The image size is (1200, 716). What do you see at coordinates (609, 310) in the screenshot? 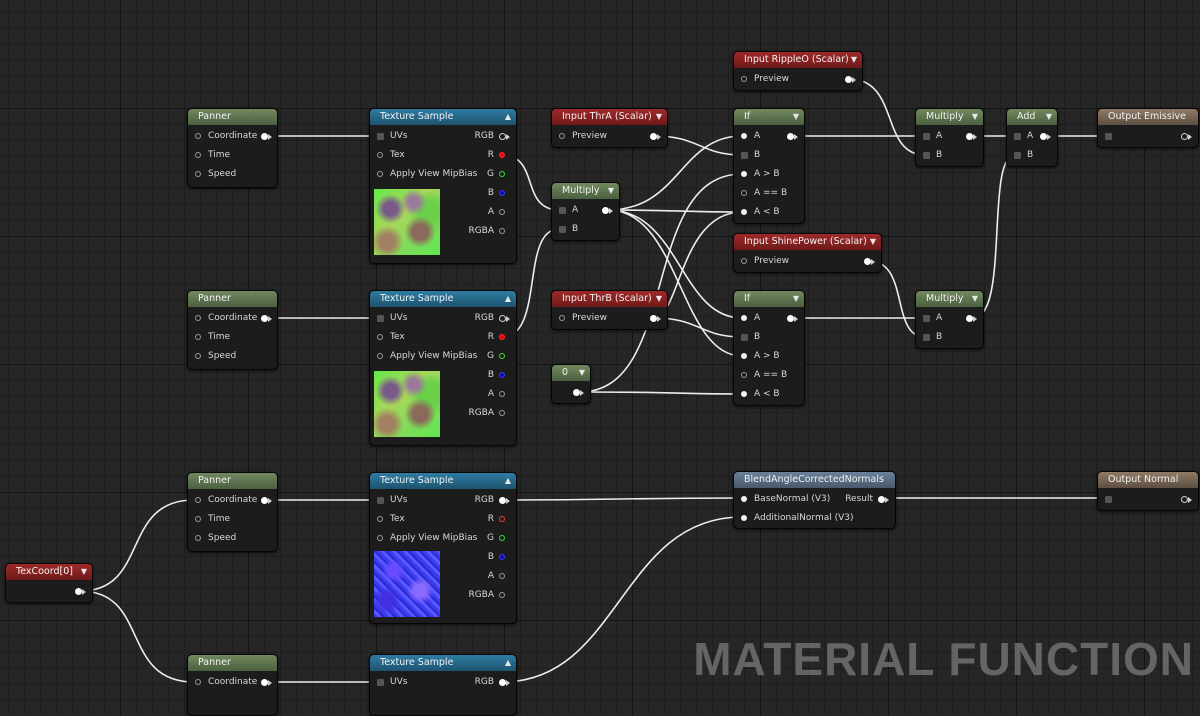
I see `input-thrb-node: Input ThrB (Scalar) ▼ Preview` at bounding box center [609, 310].